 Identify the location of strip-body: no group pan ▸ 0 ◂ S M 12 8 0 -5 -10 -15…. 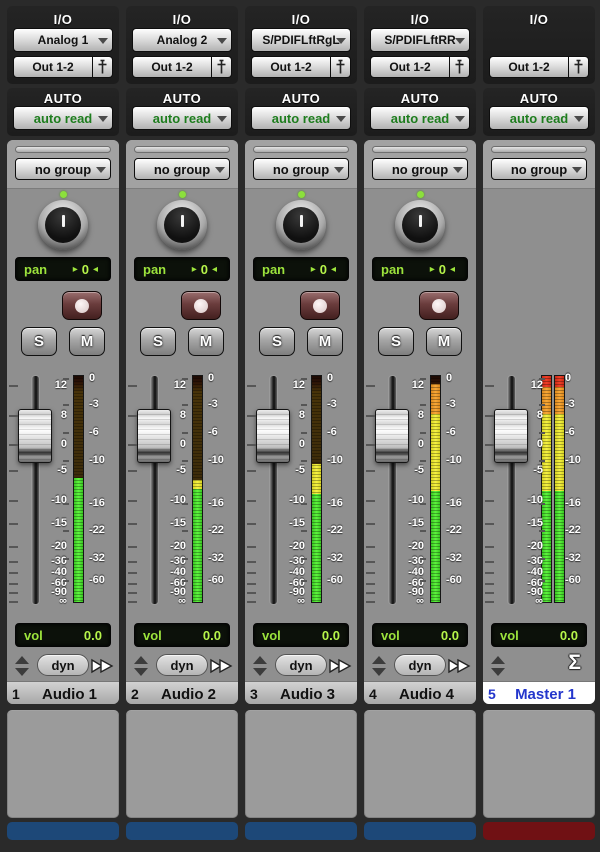
(301, 422).